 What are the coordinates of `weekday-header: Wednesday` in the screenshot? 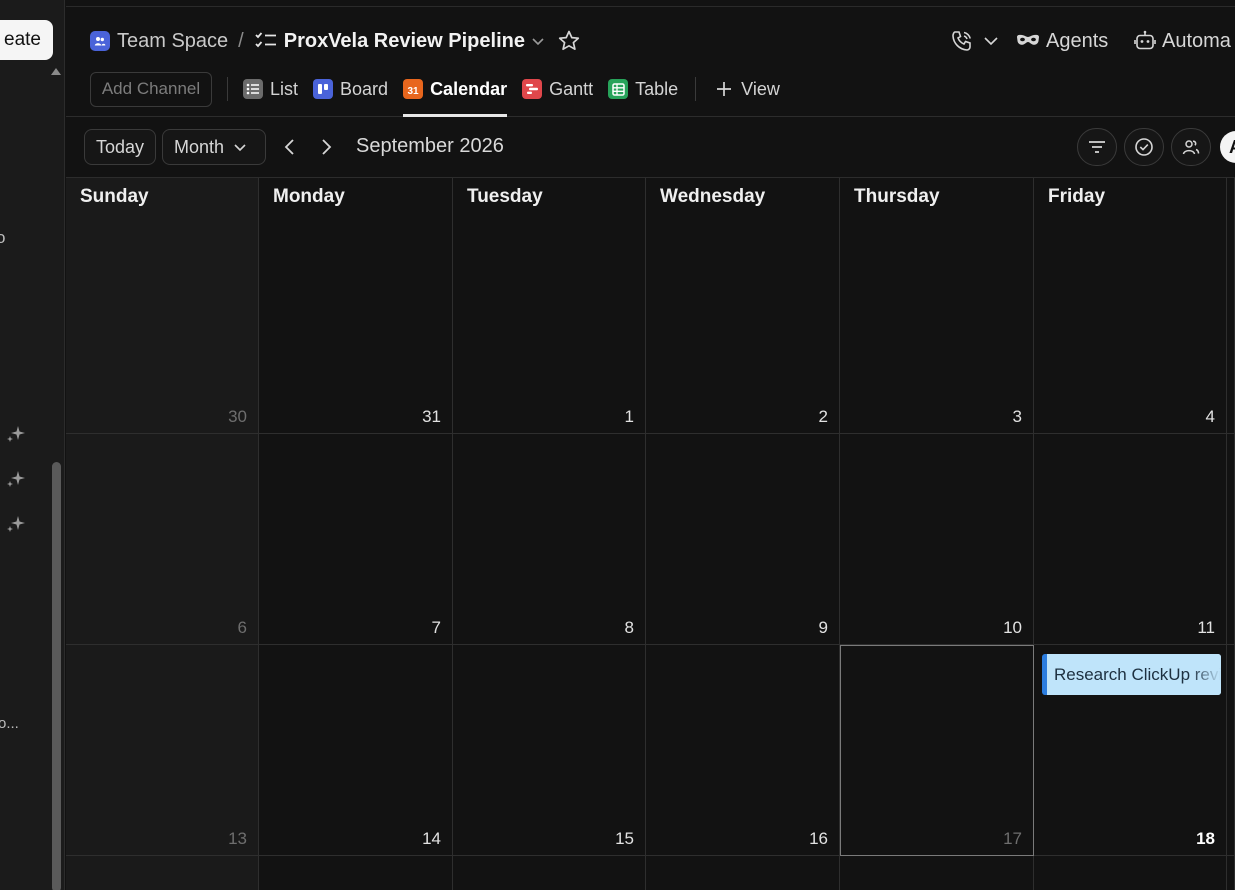 It's located at (713, 196).